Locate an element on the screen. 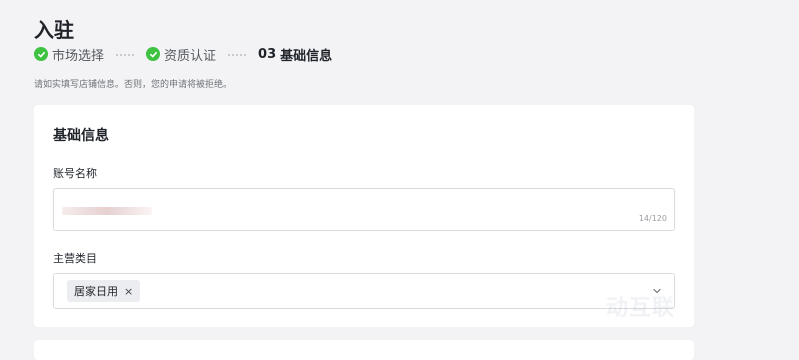  category-tag-label: 居家日用 is located at coordinates (96, 291).